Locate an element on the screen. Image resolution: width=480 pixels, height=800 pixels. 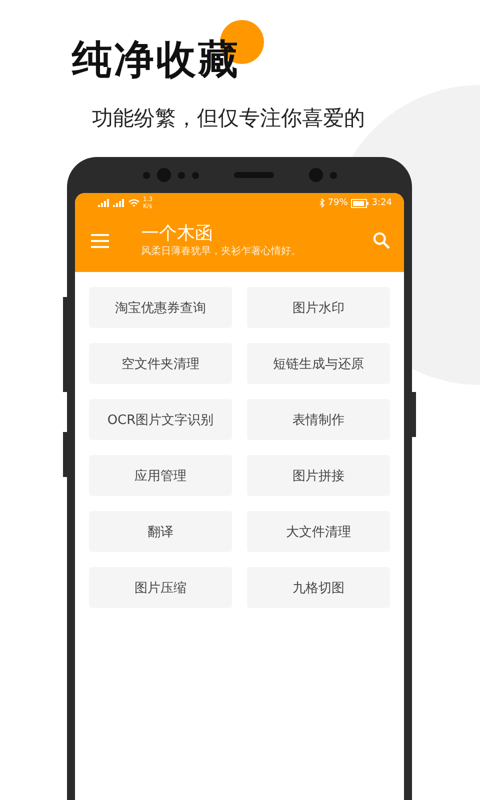
speaker-grille is located at coordinates (254, 175).